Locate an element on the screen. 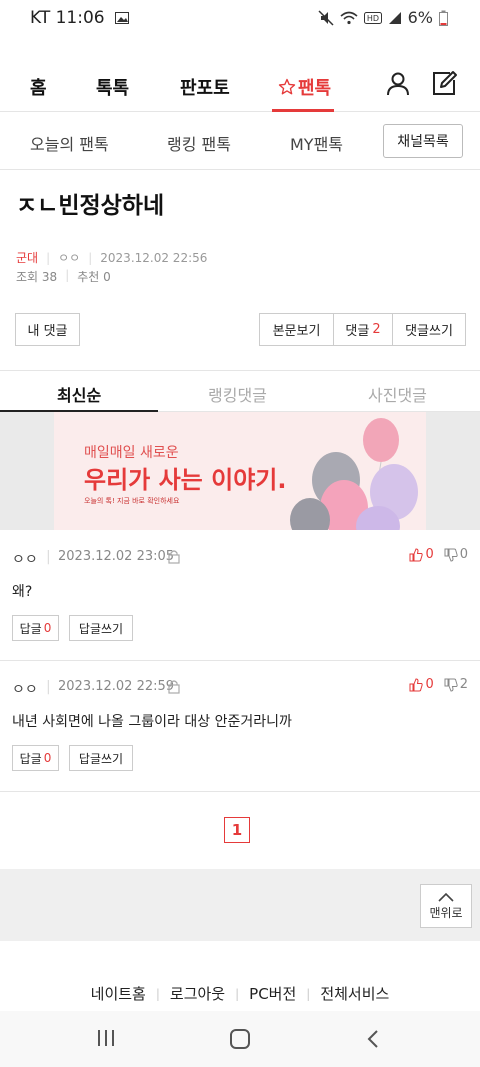 This screenshot has width=480, height=1067. tab-panphoto: 판포토 is located at coordinates (205, 87).